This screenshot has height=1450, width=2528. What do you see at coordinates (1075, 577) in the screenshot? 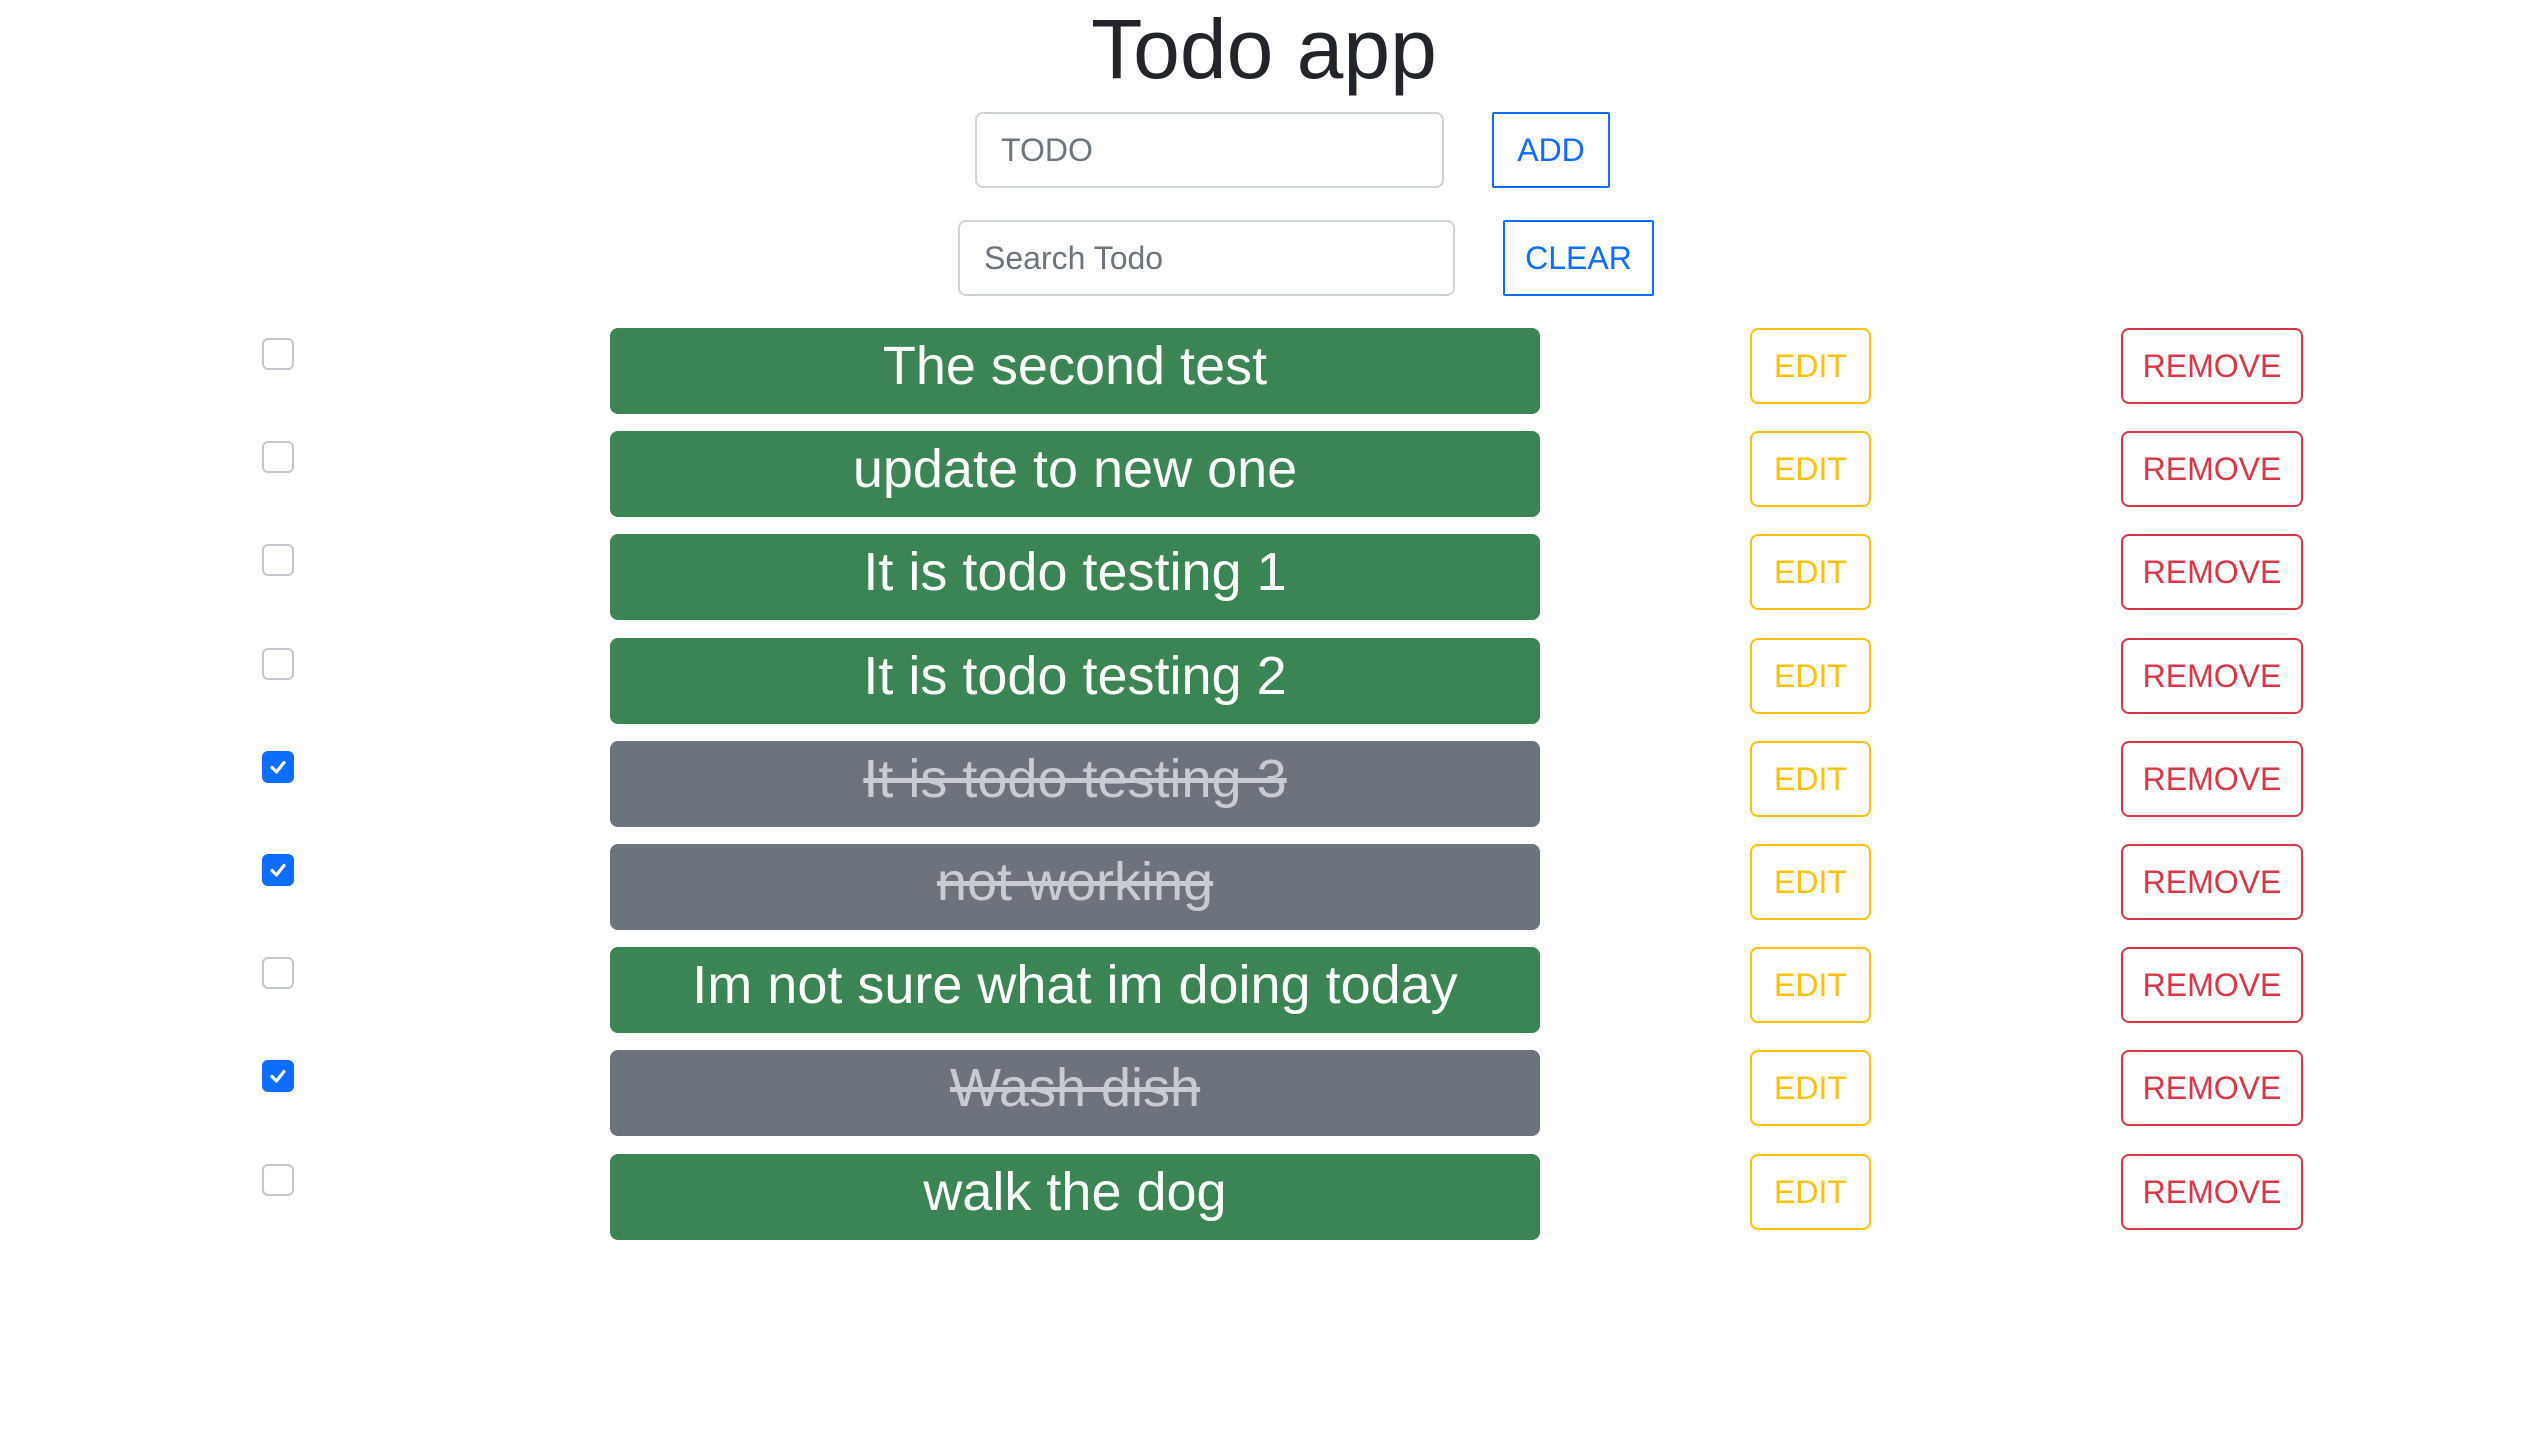
I see `todo-text: It is todo testing 1` at bounding box center [1075, 577].